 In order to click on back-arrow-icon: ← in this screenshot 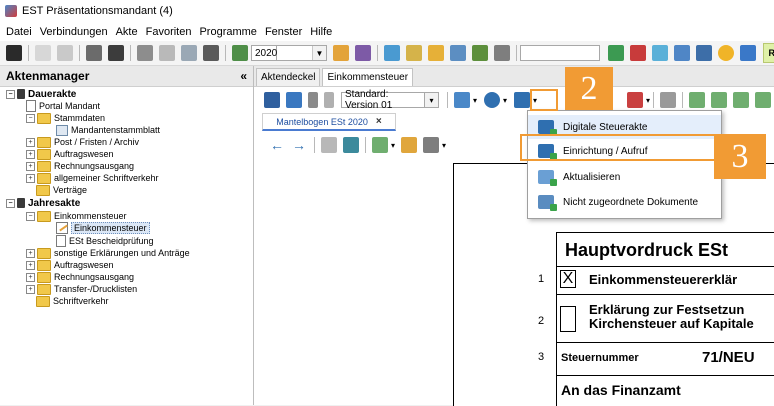, I will do `click(277, 145)`.